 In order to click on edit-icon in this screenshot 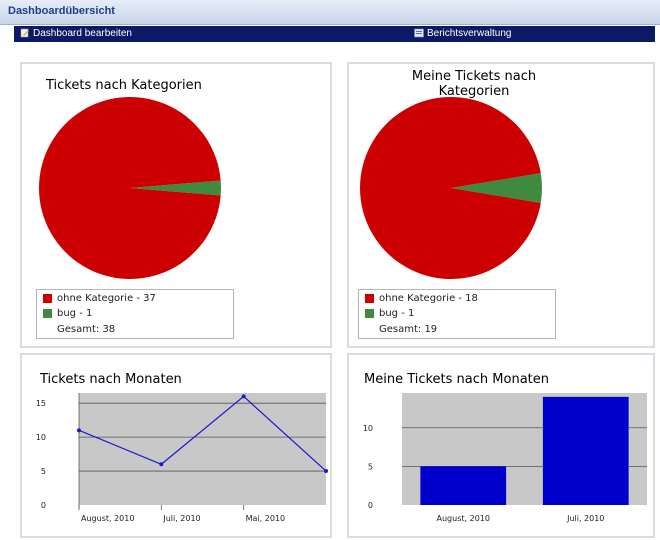, I will do `click(24, 33)`.